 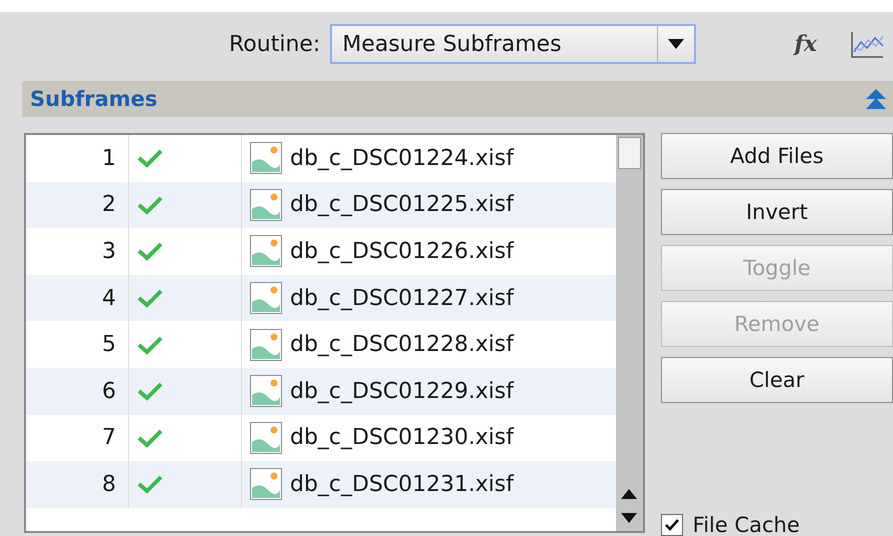 What do you see at coordinates (746, 524) in the screenshot?
I see `checkbox-label: File Cache` at bounding box center [746, 524].